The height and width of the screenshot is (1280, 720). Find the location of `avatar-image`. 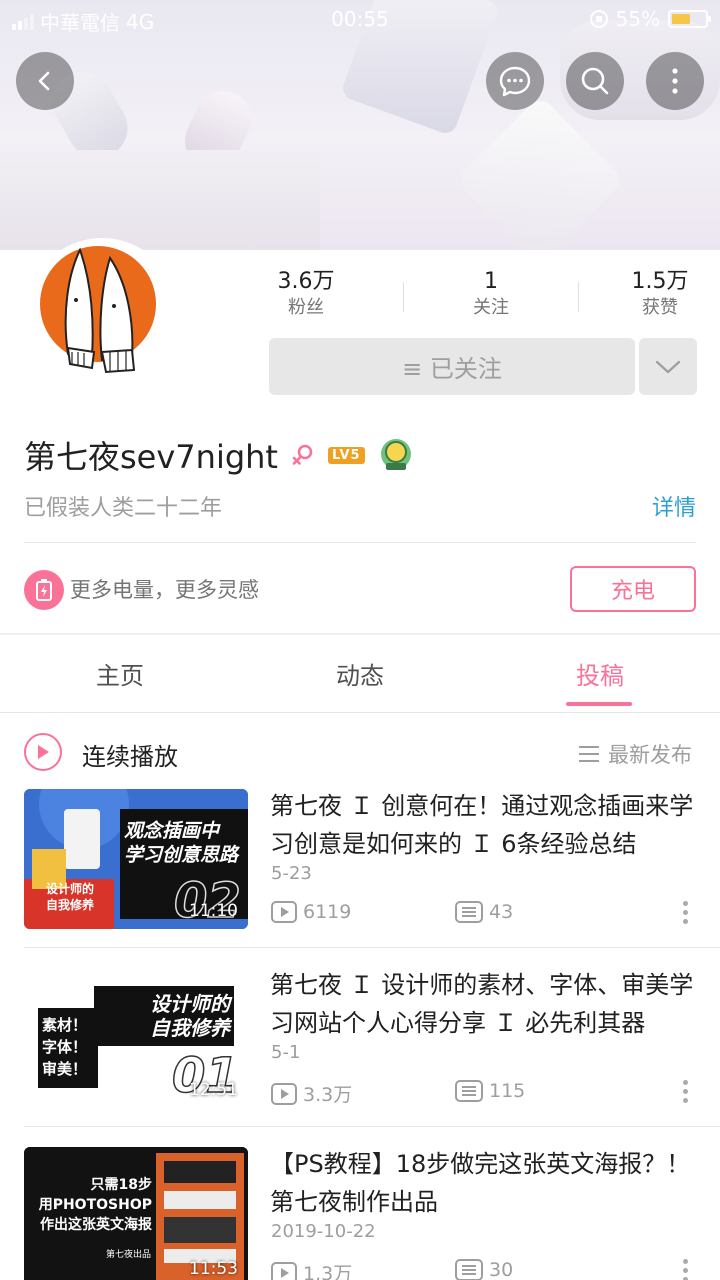

avatar-image is located at coordinates (102, 314).